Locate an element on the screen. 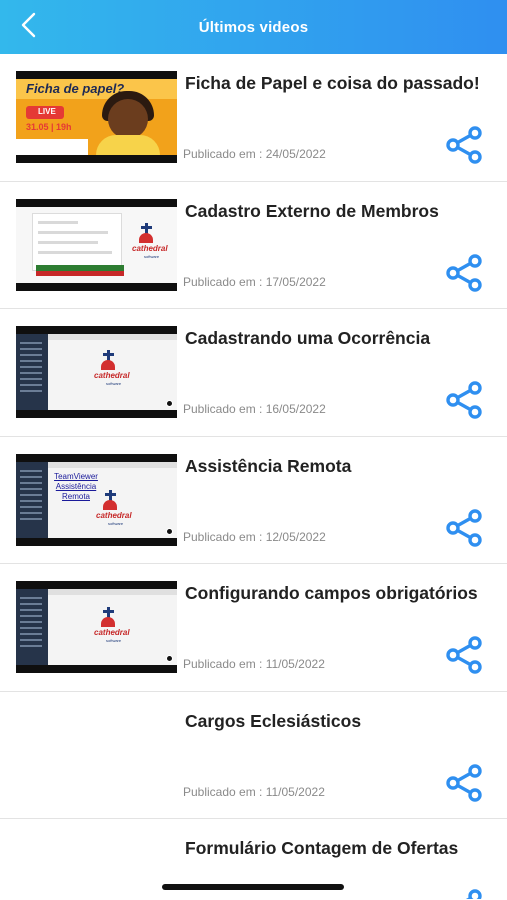  thumbnail-strip is located at coordinates (52, 147).